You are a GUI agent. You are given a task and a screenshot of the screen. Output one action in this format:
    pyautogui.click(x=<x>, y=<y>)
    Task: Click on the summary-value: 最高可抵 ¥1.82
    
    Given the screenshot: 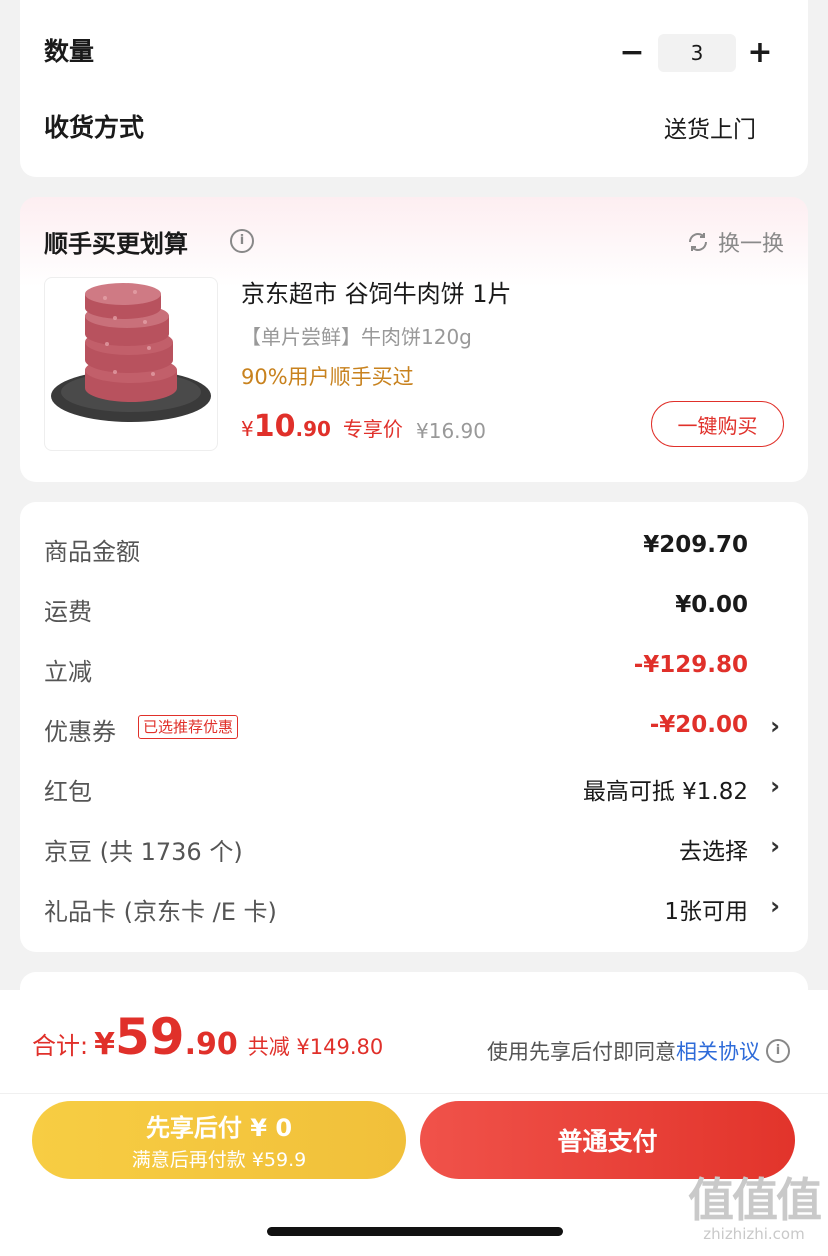 What is the action you would take?
    pyautogui.click(x=665, y=792)
    